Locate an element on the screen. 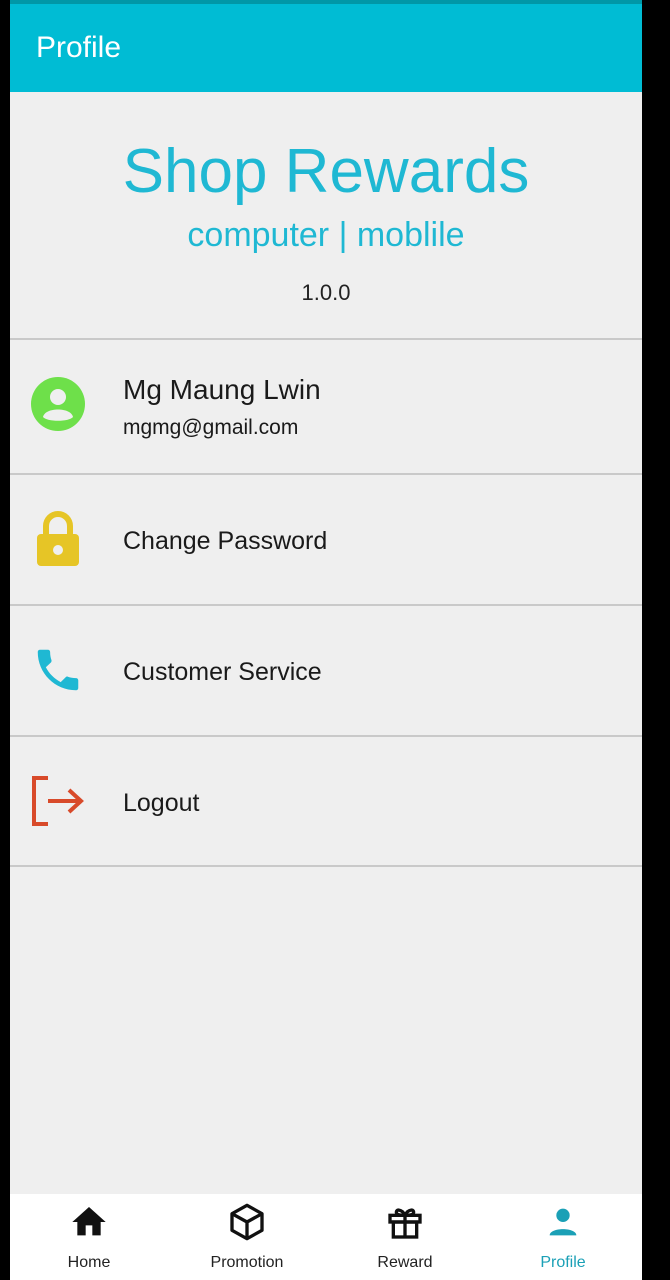  logout-item: Logout is located at coordinates (326, 801).